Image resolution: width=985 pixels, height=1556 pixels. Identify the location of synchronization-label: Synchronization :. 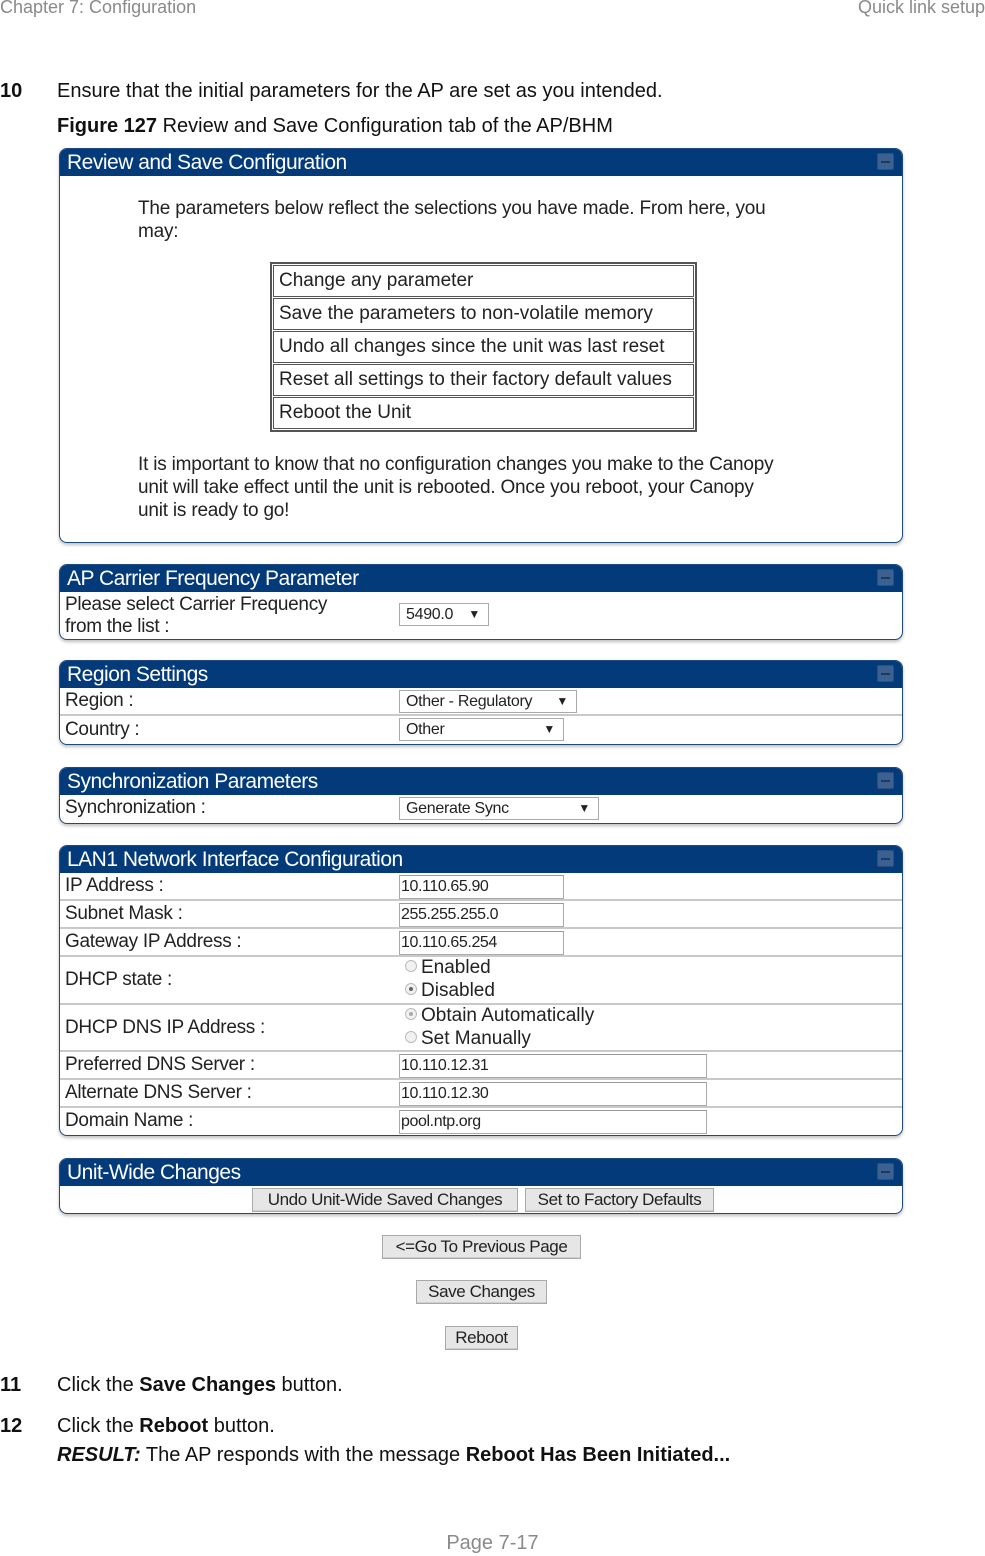
(135, 807).